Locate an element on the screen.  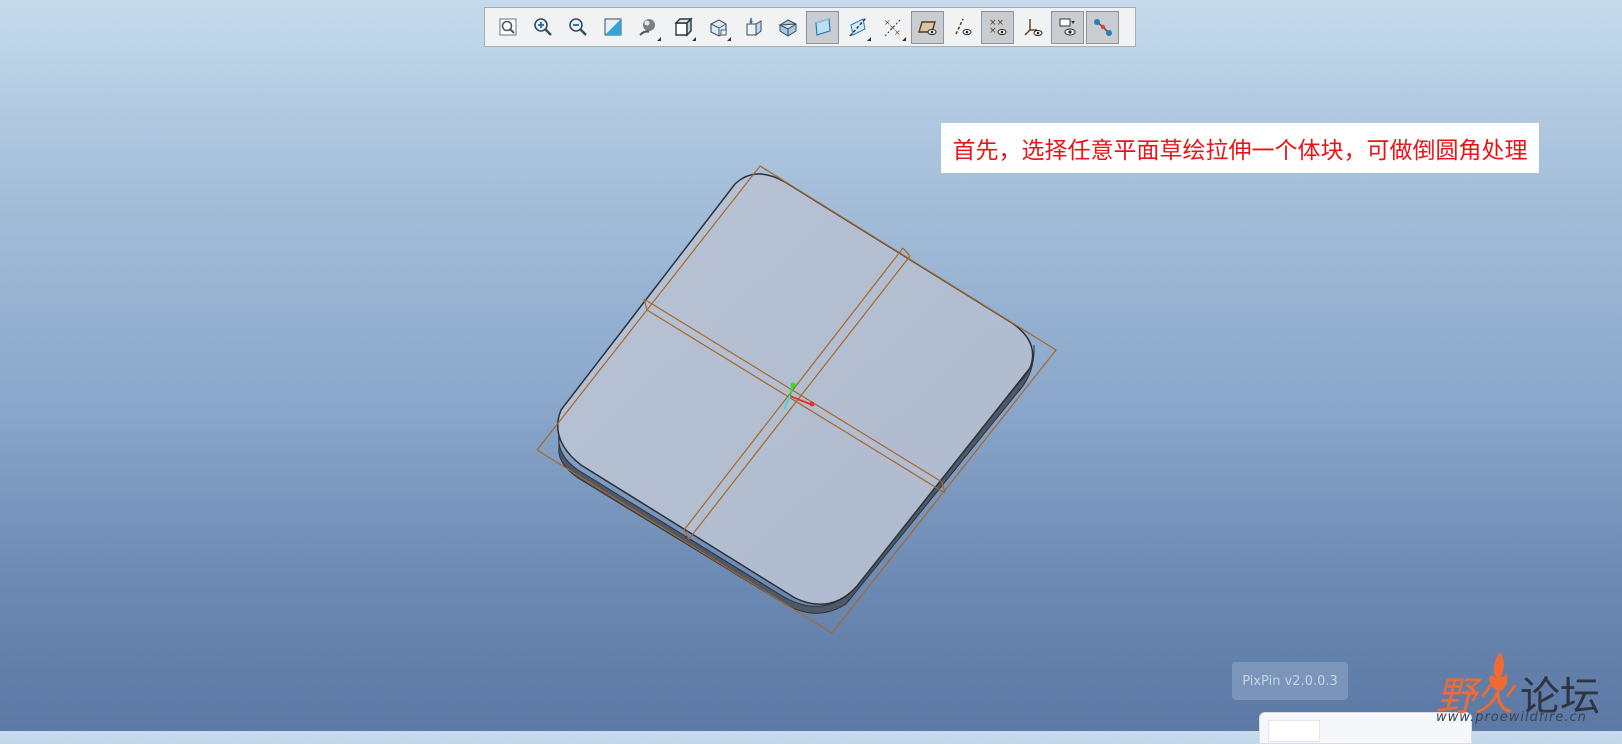
plane-tag-display-icon is located at coordinates (926, 28).